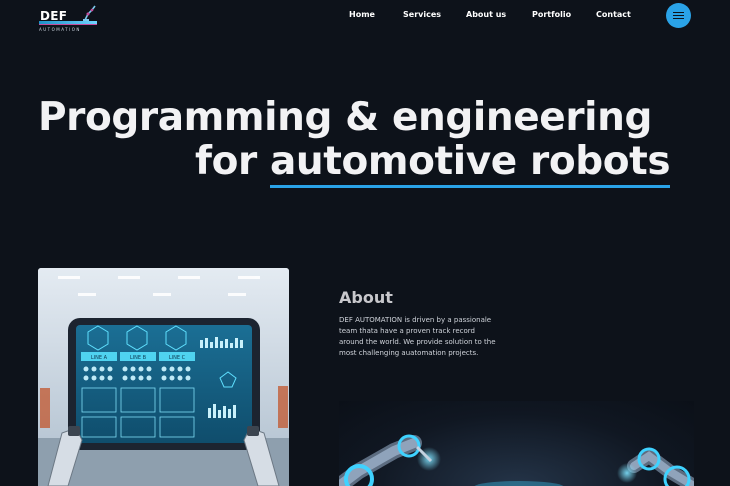 Image resolution: width=730 pixels, height=486 pixels. Describe the element at coordinates (99, 358) in the screenshot. I see `screen-line-a: LINE A` at that location.